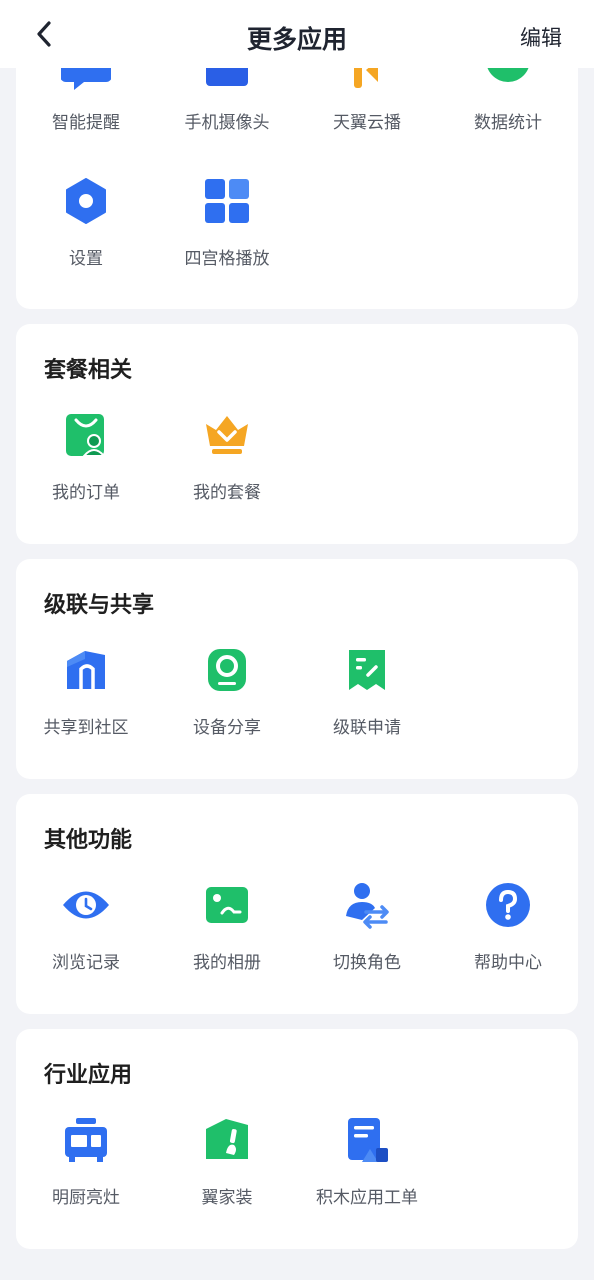 The image size is (594, 1280). Describe the element at coordinates (227, 259) in the screenshot. I see `app-item-label: 四宫格播放` at that location.